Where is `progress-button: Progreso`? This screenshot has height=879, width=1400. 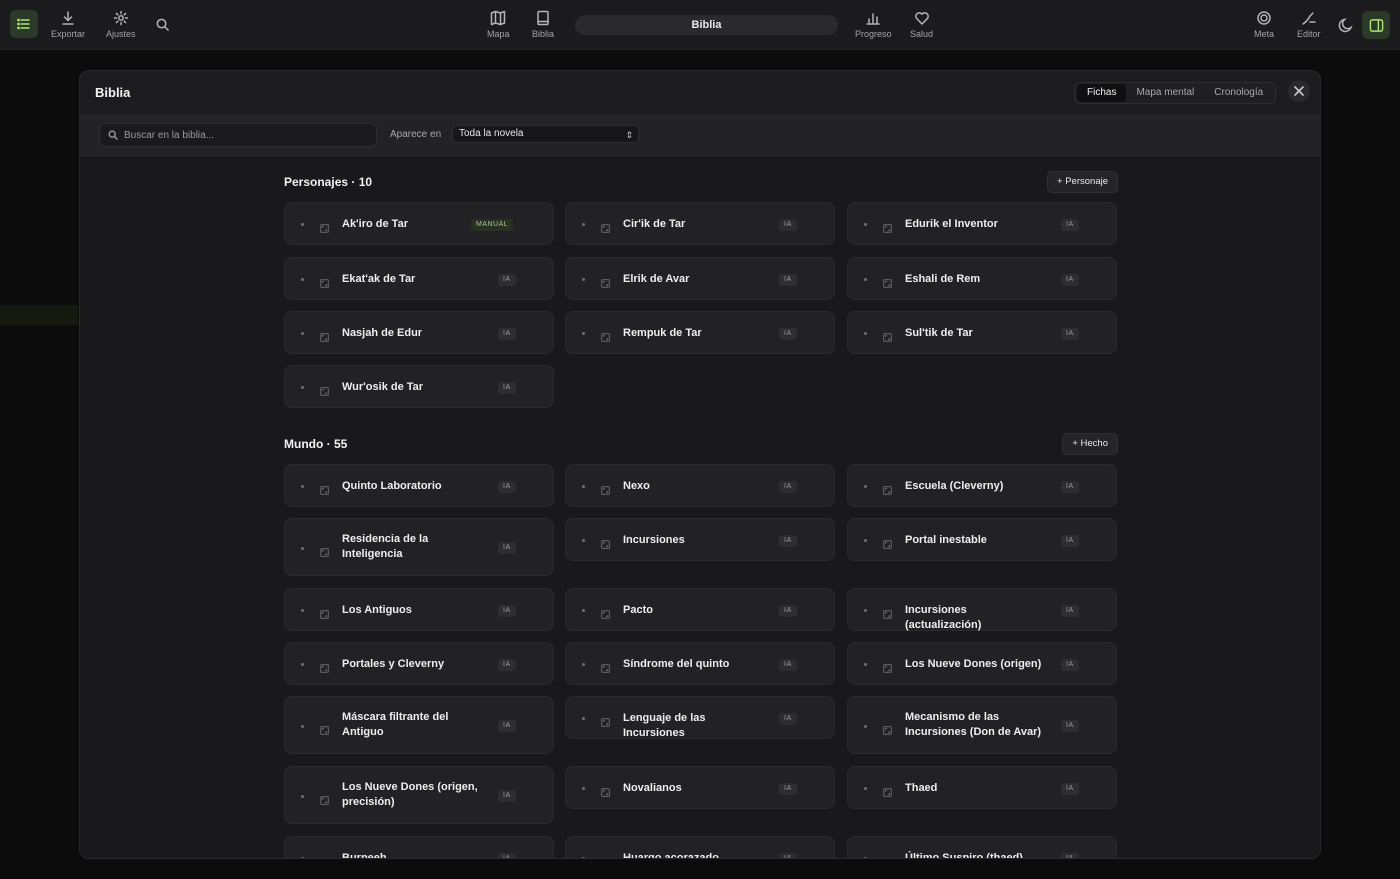
progress-button: Progreso is located at coordinates (873, 24).